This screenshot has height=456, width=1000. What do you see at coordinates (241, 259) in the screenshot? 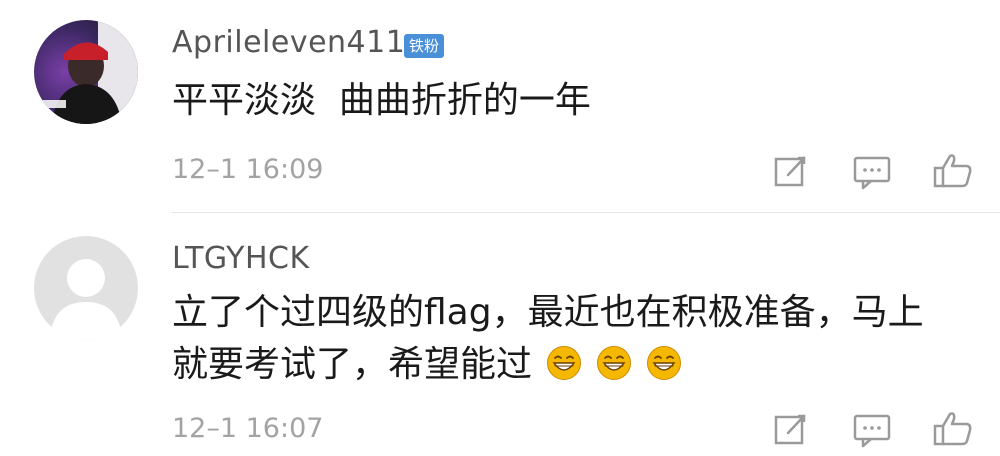
I see `username: LTGYHCK` at bounding box center [241, 259].